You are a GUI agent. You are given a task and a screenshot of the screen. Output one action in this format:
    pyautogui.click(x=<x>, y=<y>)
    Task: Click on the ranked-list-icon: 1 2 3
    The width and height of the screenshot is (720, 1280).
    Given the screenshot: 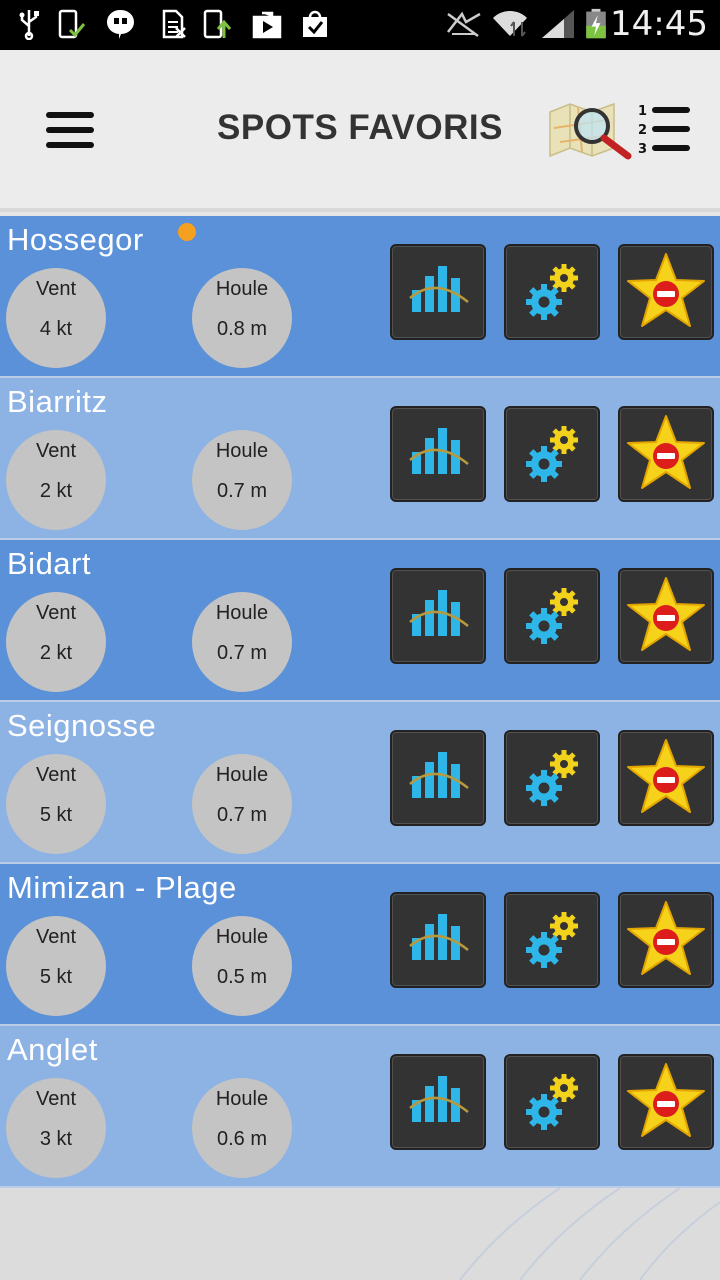 What is the action you would take?
    pyautogui.click(x=664, y=130)
    